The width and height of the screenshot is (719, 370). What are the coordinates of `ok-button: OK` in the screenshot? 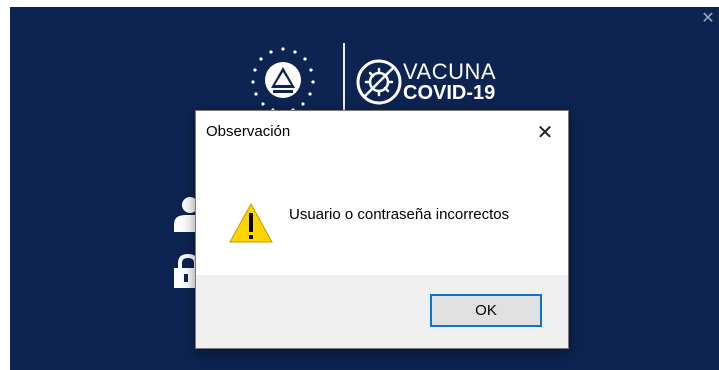 It's located at (486, 310).